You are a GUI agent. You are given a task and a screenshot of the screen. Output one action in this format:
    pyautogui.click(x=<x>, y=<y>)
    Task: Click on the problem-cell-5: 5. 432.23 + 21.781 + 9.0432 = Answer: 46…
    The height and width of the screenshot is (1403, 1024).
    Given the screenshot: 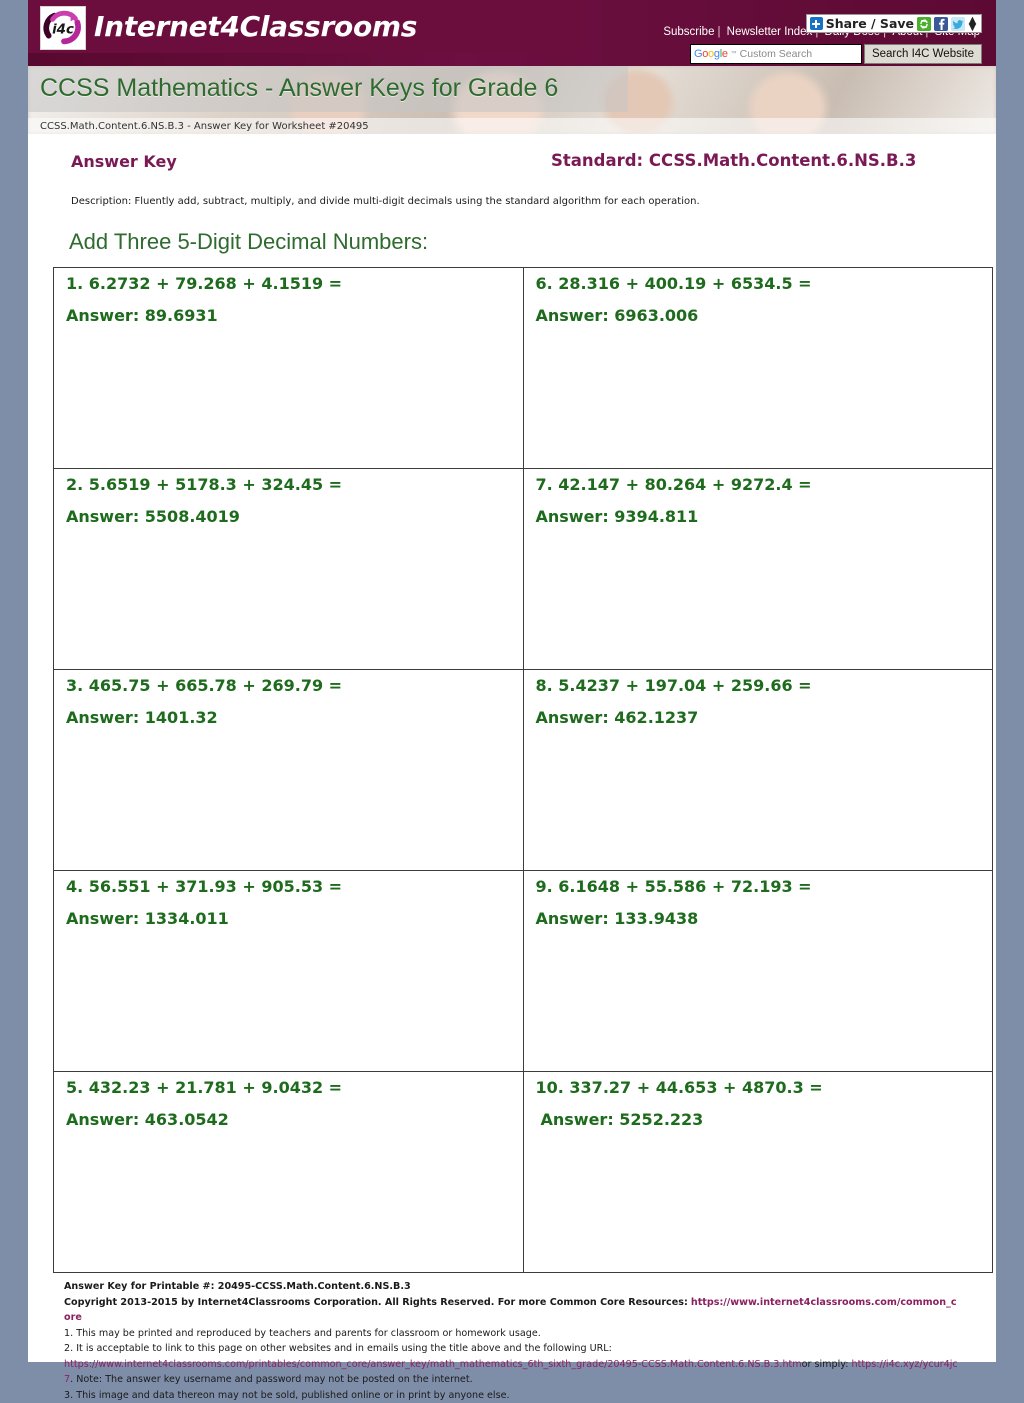 What is the action you would take?
    pyautogui.click(x=288, y=1172)
    